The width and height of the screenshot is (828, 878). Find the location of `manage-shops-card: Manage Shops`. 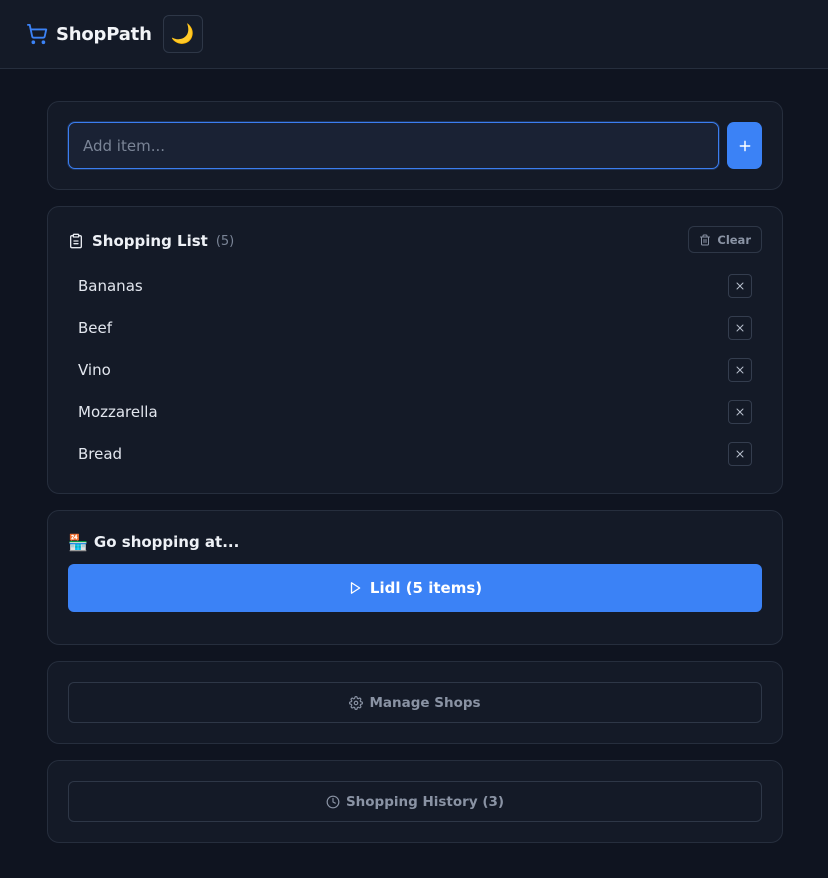

manage-shops-card: Manage Shops is located at coordinates (415, 702).